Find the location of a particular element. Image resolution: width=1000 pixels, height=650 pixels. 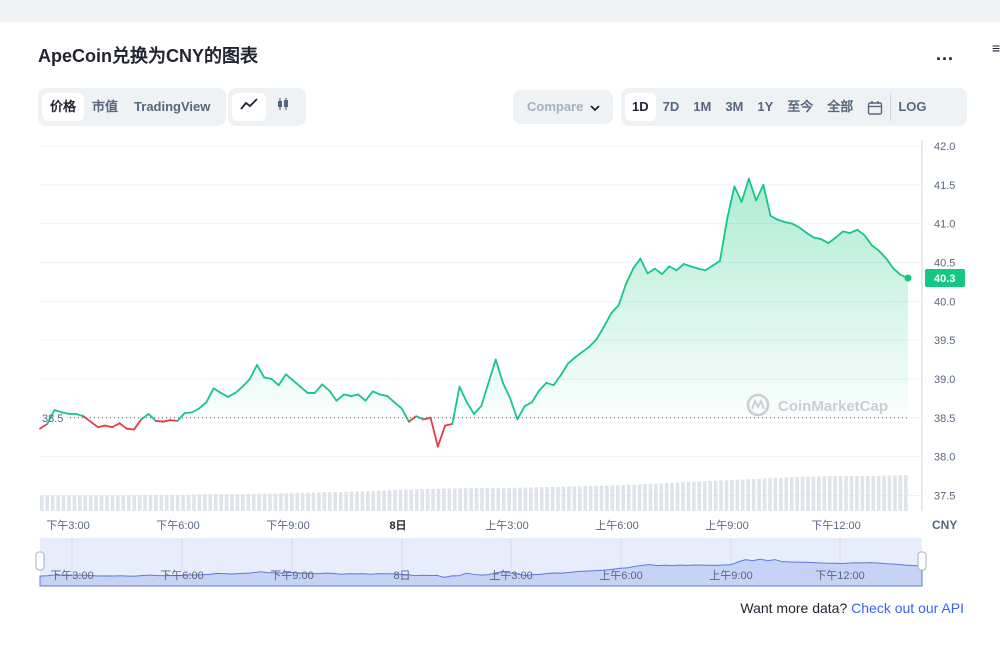

y-tick-label: 40.5 is located at coordinates (944, 263).